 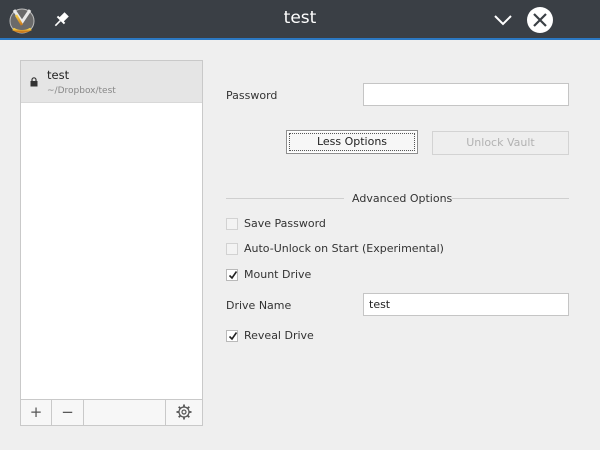 I want to click on section-divider-left, so click(x=285, y=198).